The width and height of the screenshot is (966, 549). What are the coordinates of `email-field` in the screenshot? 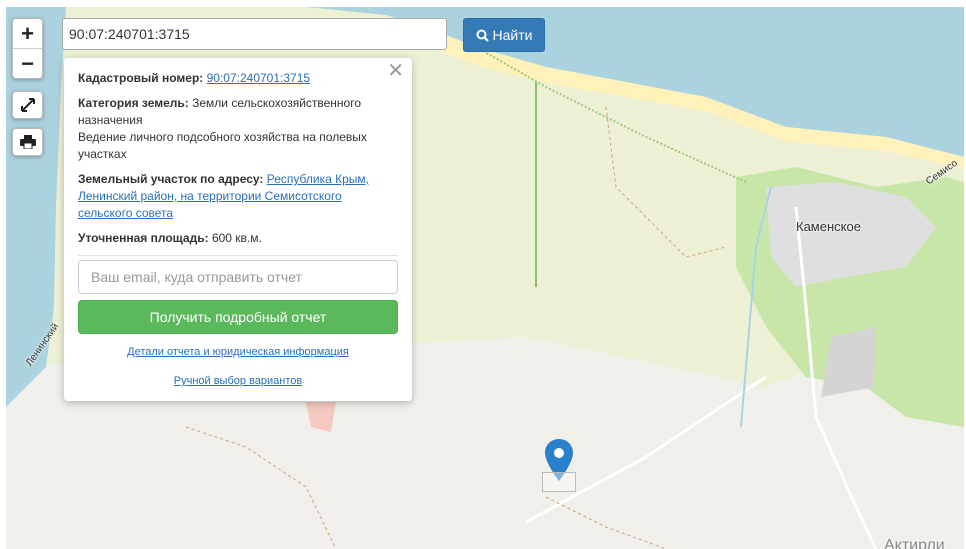 It's located at (238, 277).